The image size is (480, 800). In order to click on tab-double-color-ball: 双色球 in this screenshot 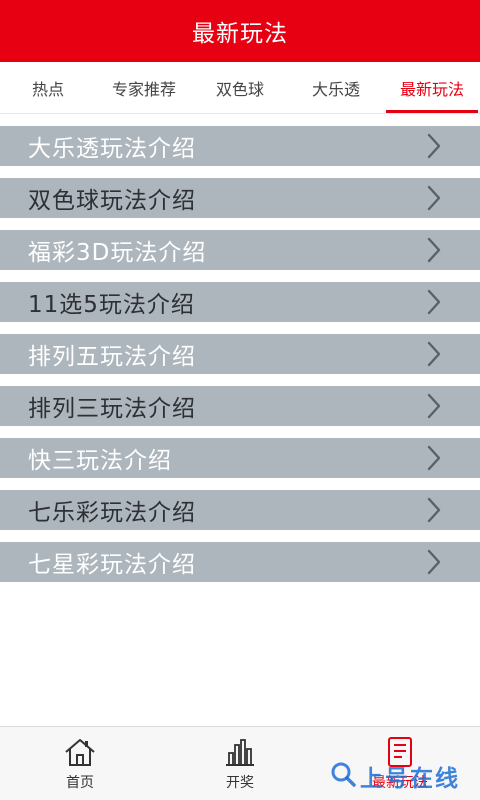, I will do `click(240, 87)`.